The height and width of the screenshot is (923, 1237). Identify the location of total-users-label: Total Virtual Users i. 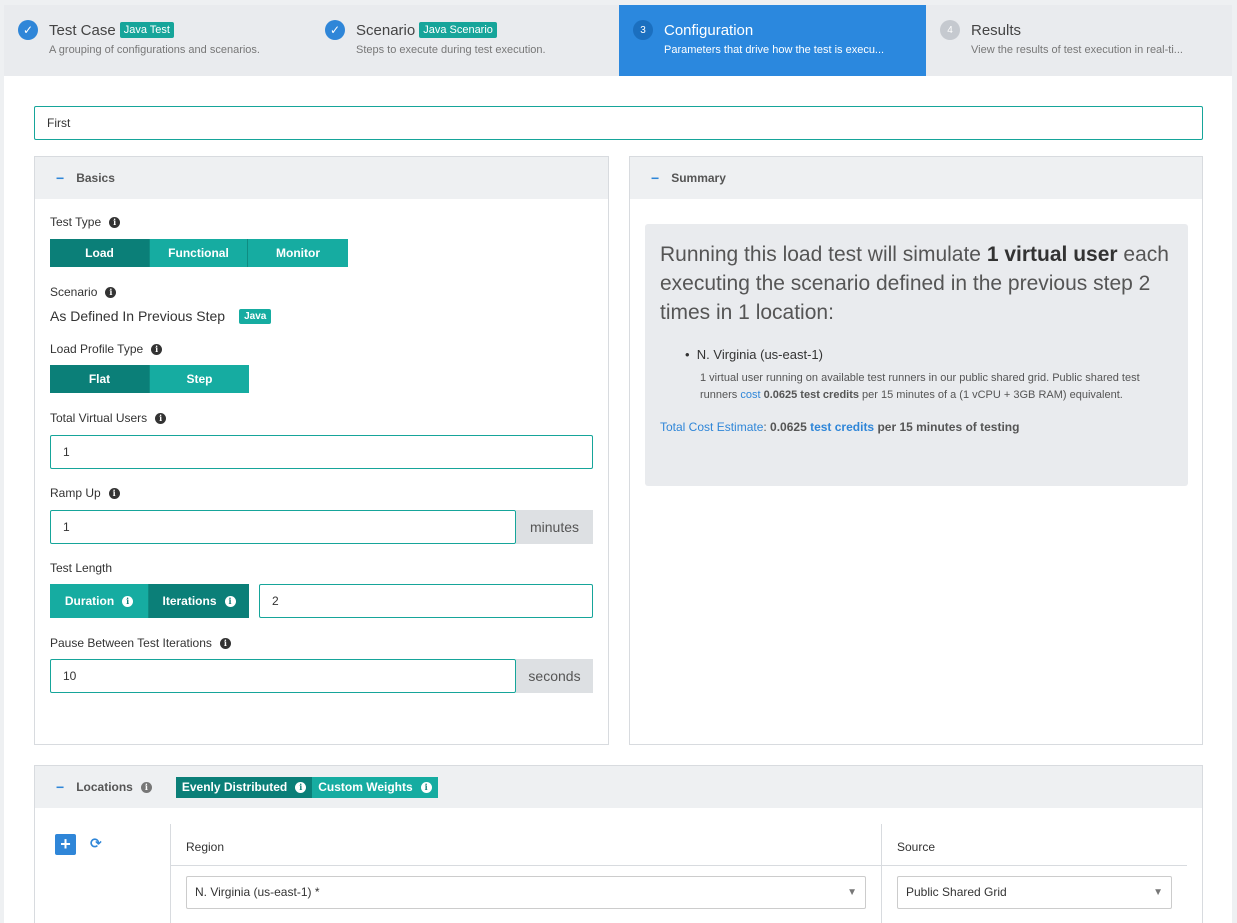
(108, 418).